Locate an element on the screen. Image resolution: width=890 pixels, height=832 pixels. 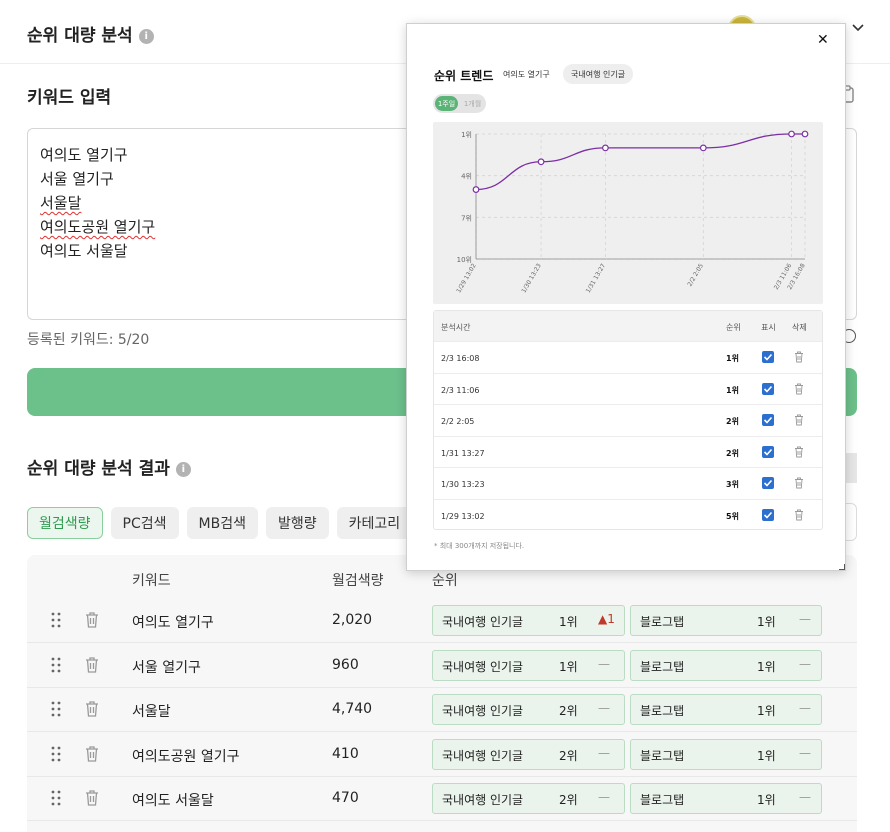
table-row: 여의도 열기구 2,020 국내여행 인기글 1위 ▲1 블로그탭 1위 — is located at coordinates (442, 621).